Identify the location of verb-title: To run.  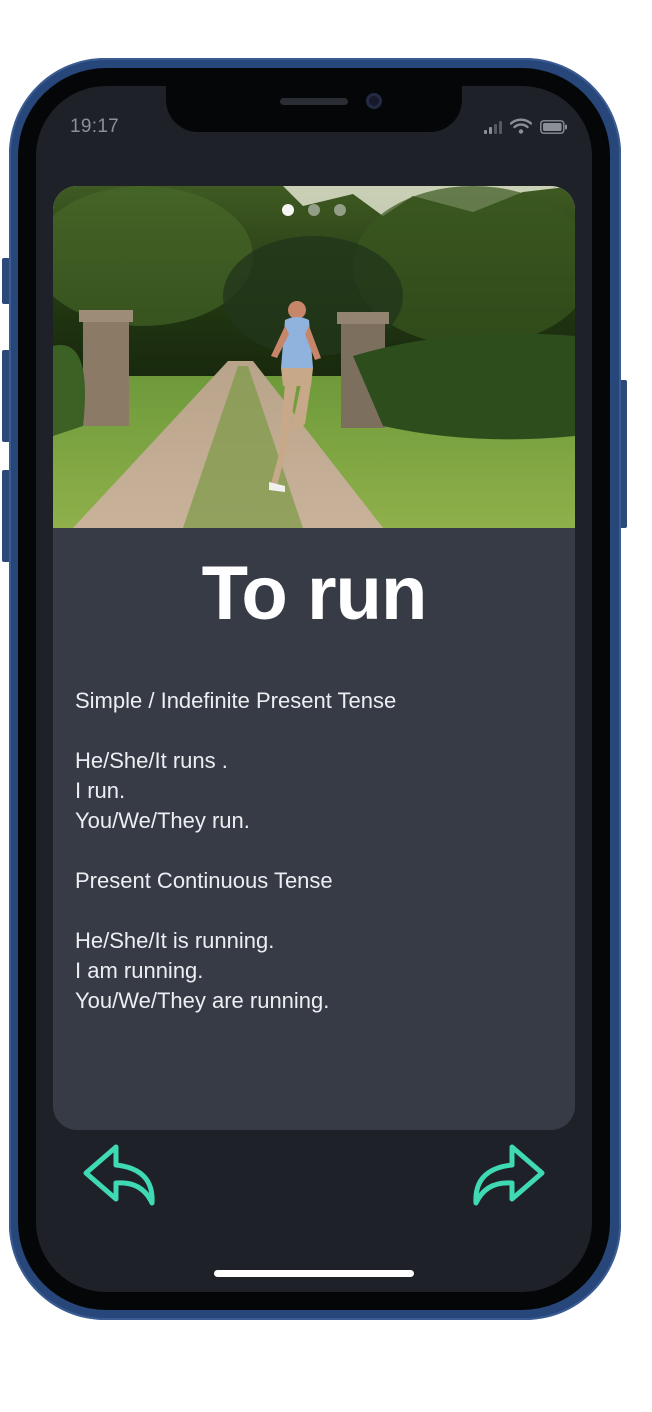
(314, 593).